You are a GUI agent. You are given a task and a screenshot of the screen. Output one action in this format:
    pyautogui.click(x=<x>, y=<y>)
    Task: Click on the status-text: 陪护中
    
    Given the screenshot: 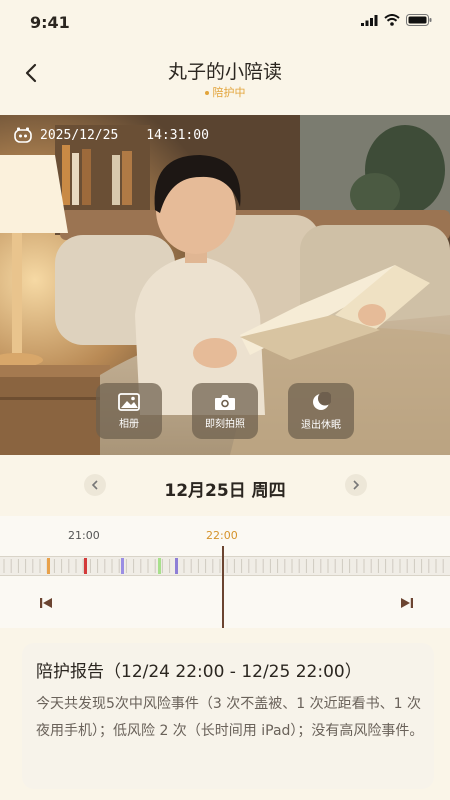 What is the action you would take?
    pyautogui.click(x=229, y=92)
    